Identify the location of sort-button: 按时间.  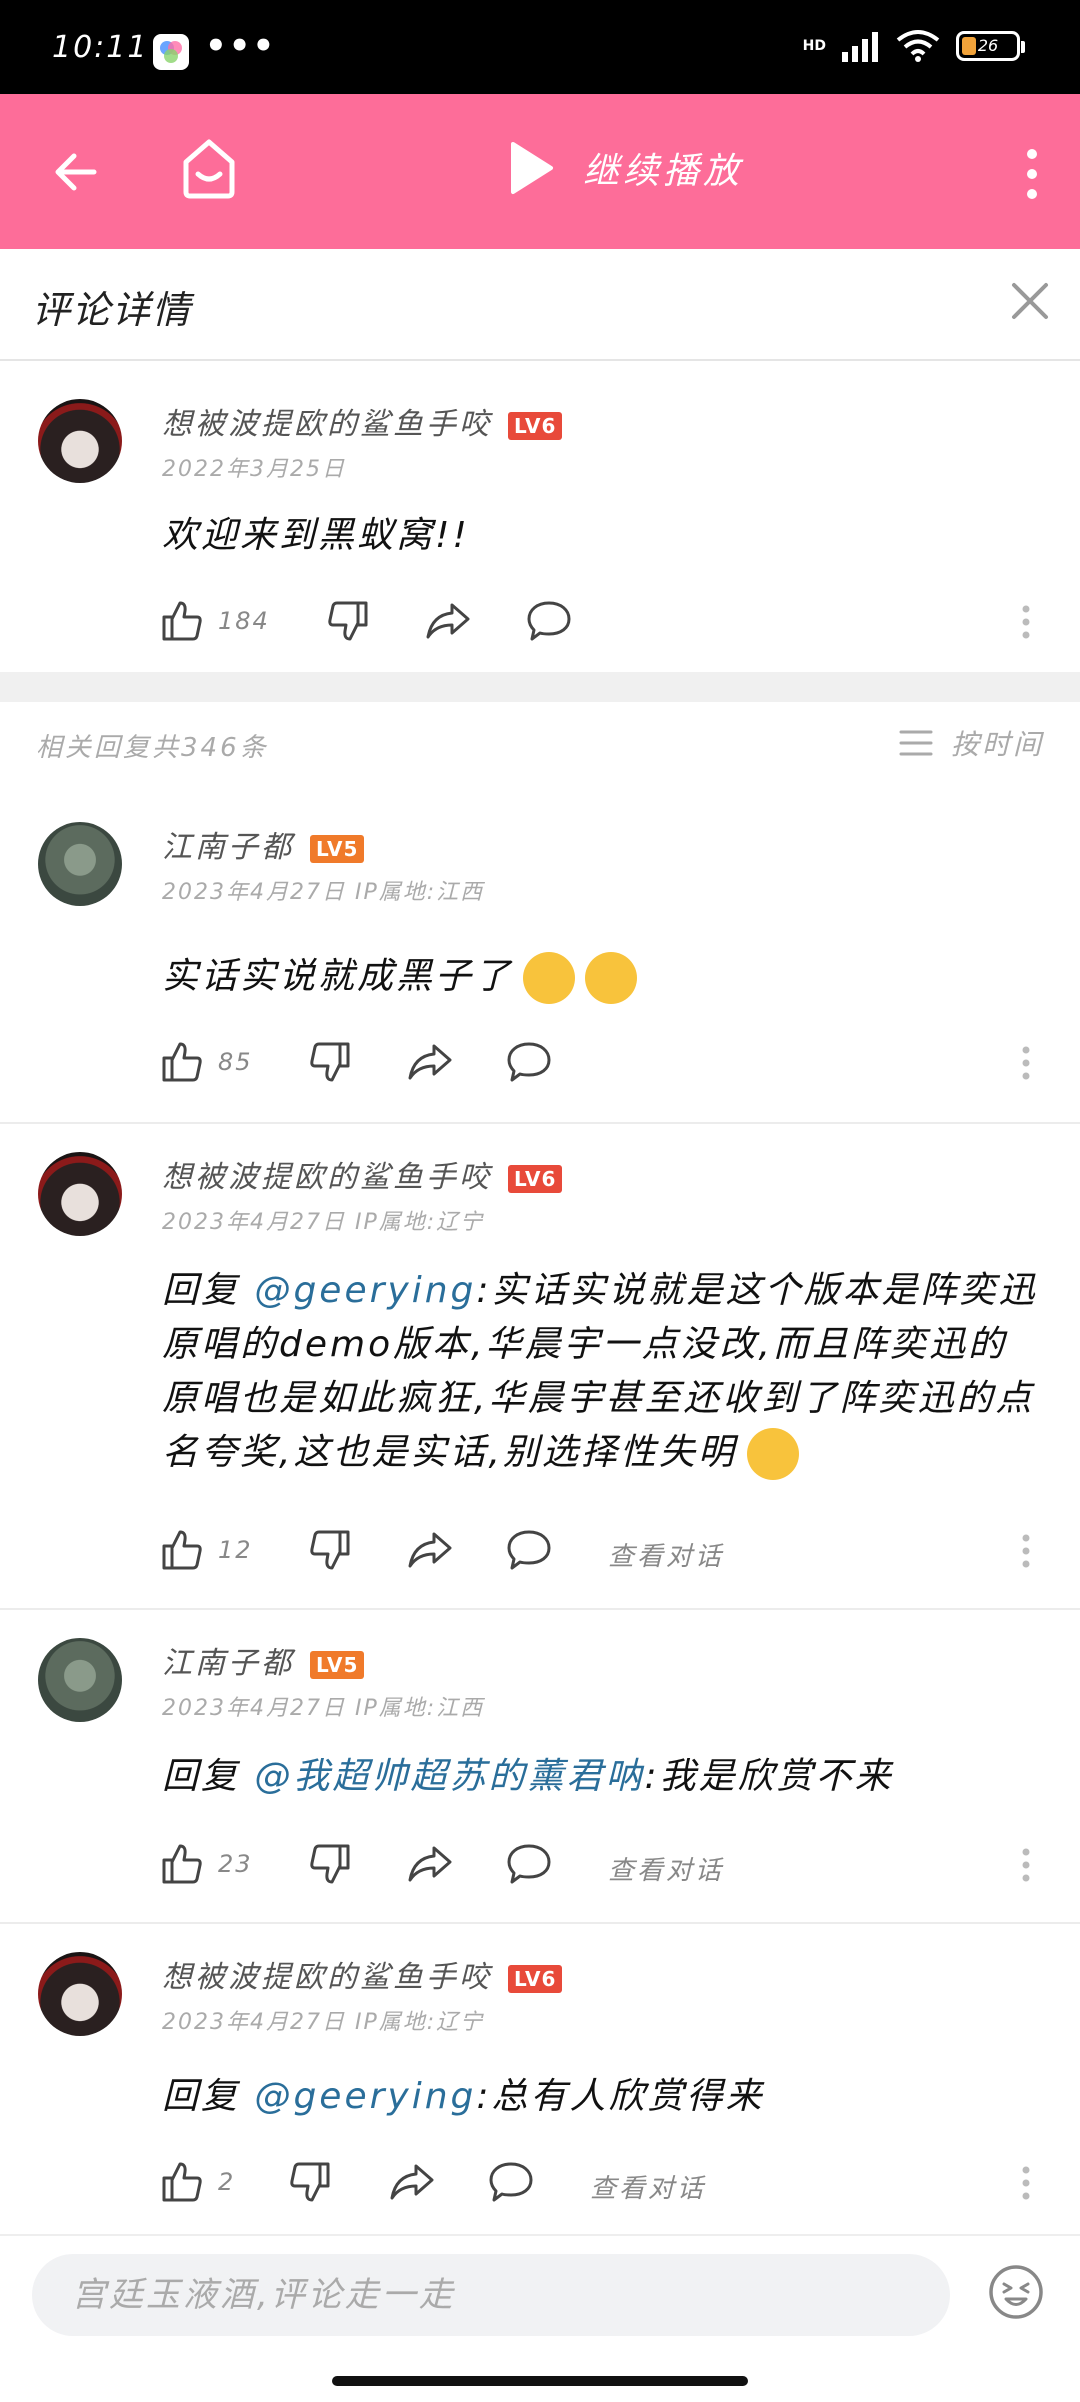
(971, 743).